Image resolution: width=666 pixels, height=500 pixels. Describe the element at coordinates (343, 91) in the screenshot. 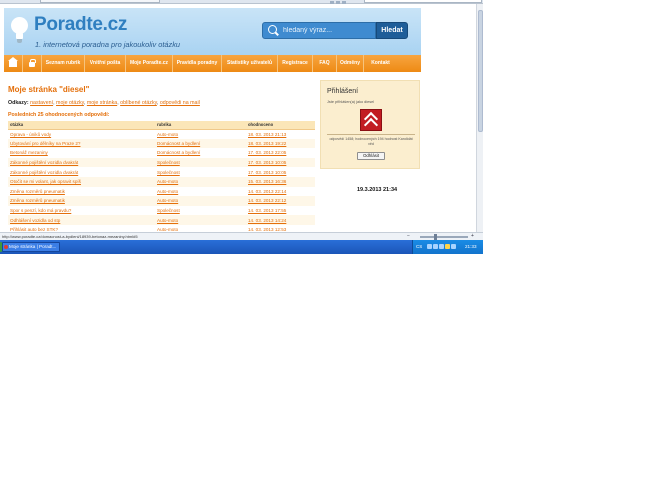

I see `login-title: Přihlášení` at that location.